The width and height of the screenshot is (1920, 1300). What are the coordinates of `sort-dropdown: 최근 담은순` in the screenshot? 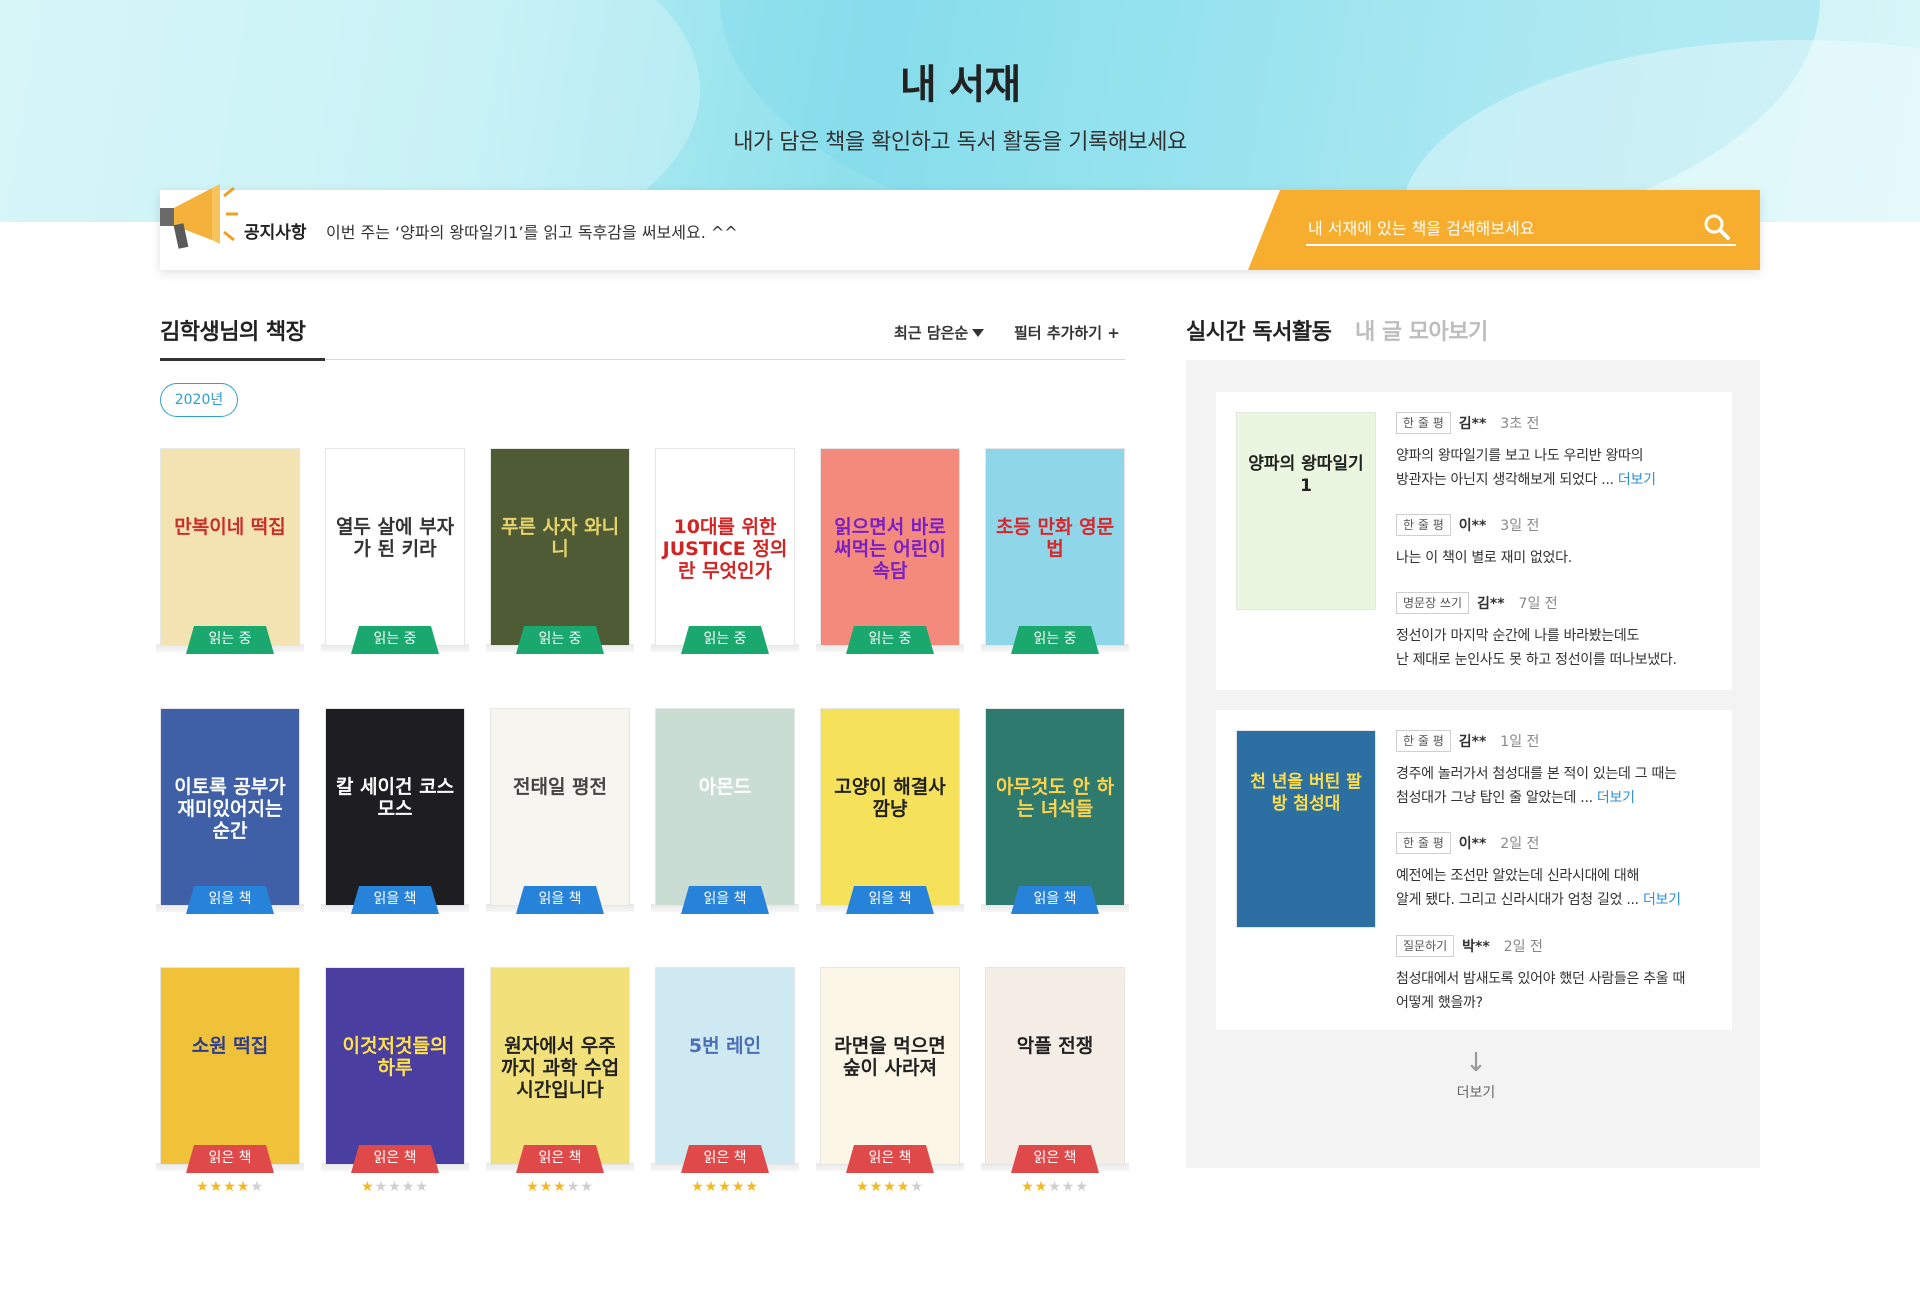 It's located at (939, 332).